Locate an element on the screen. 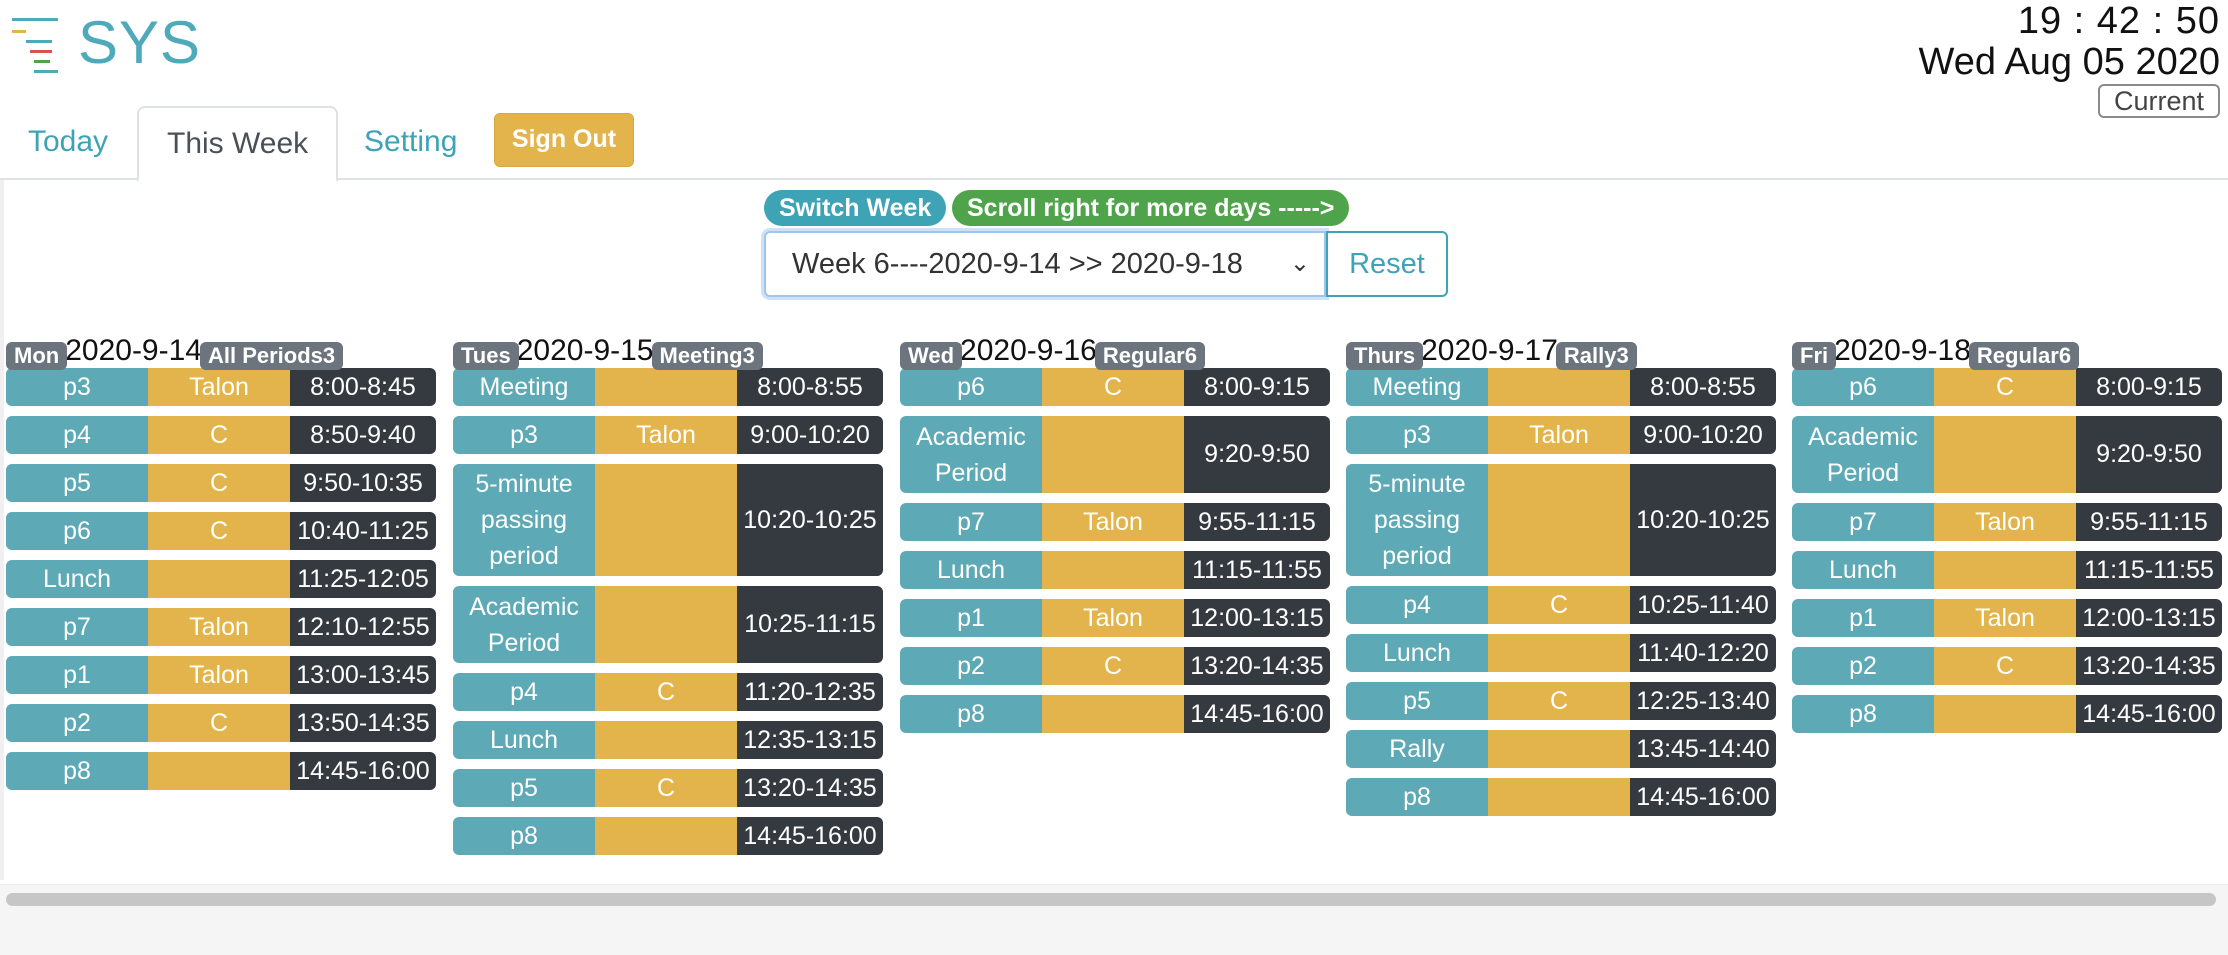  period-row: p2 C 13:50-14:35 is located at coordinates (221, 723).